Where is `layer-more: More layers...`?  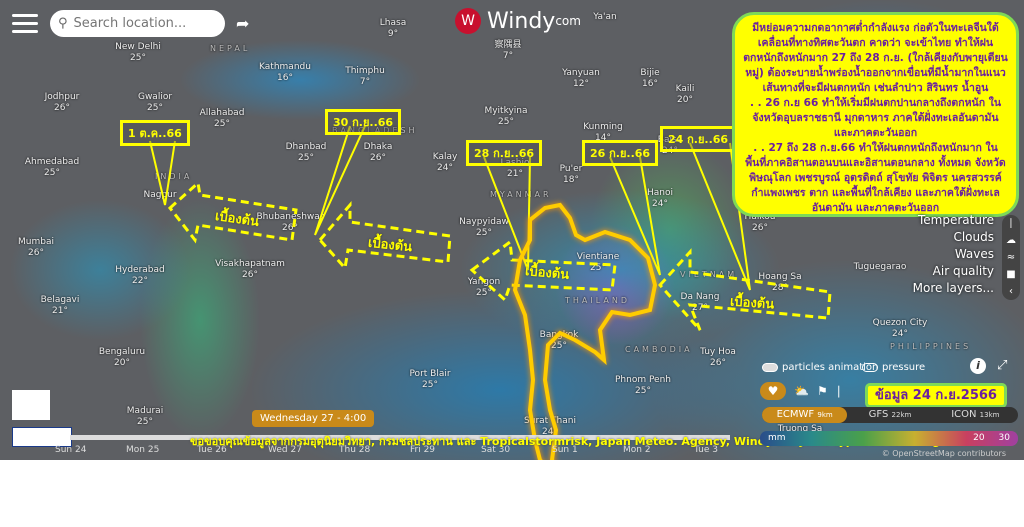 layer-more: More layers... is located at coordinates (953, 288).